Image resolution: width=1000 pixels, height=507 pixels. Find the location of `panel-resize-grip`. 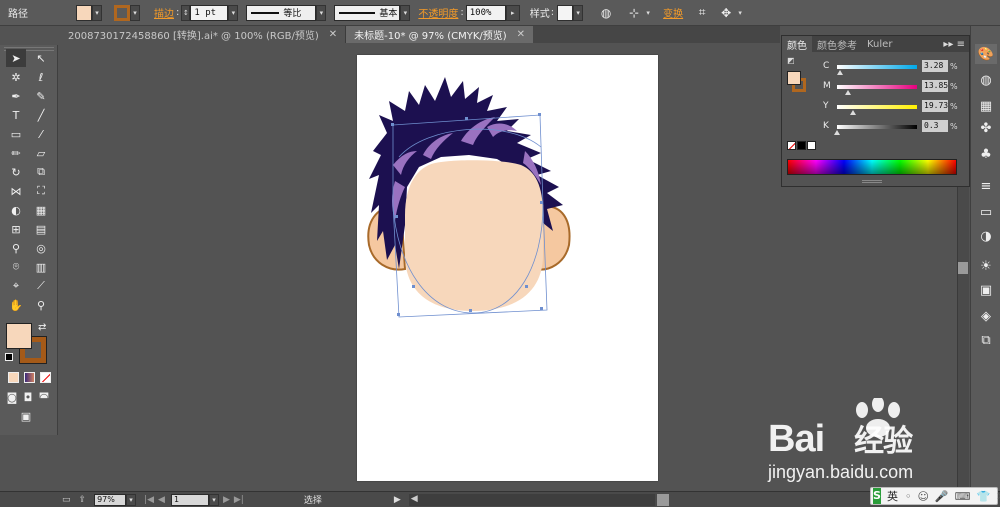

panel-resize-grip is located at coordinates (872, 181).